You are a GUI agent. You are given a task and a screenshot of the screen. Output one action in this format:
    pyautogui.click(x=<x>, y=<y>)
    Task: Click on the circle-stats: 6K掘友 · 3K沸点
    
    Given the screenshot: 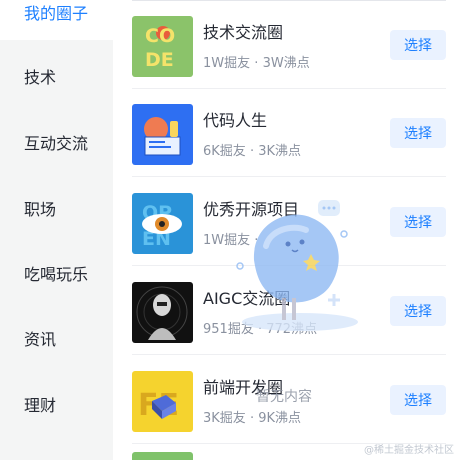 What is the action you would take?
    pyautogui.click(x=252, y=149)
    